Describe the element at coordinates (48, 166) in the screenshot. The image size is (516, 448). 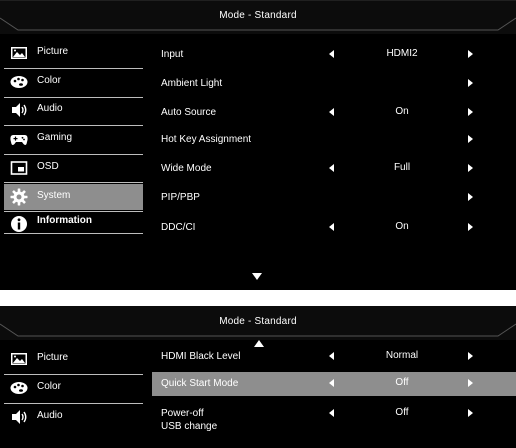
I see `sidebar-item-label: OSD` at that location.